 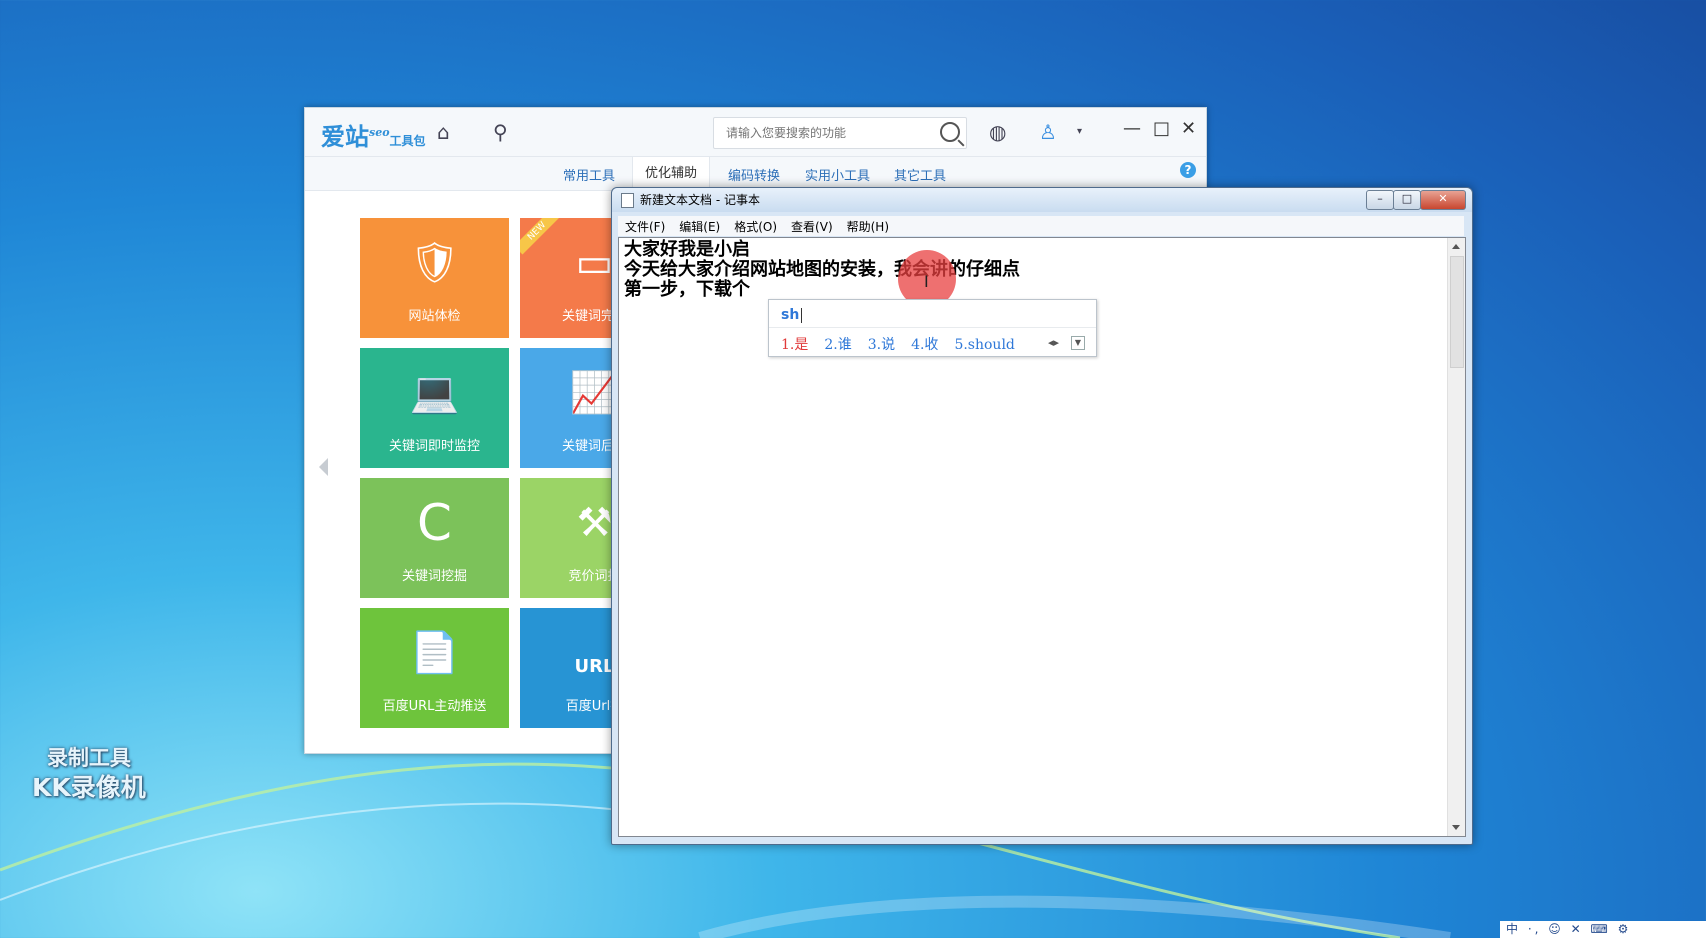 What do you see at coordinates (812, 226) in the screenshot?
I see `menu-view: 查看(V)` at bounding box center [812, 226].